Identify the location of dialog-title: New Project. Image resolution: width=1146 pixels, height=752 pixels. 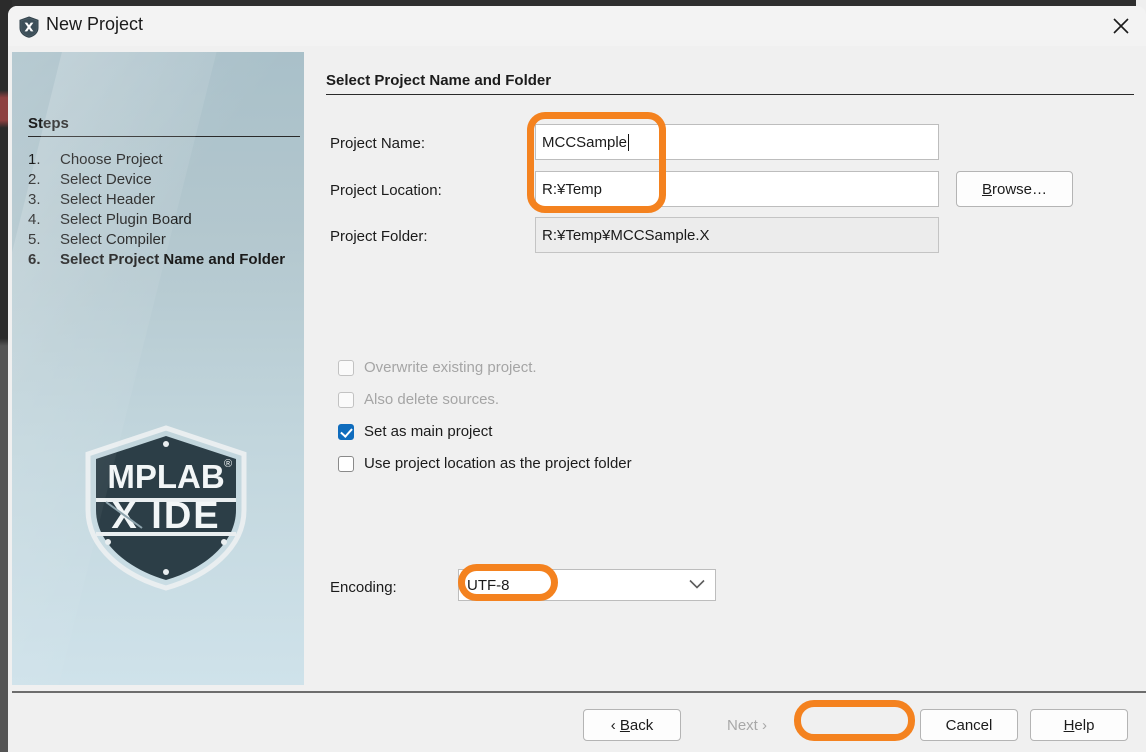
(95, 24).